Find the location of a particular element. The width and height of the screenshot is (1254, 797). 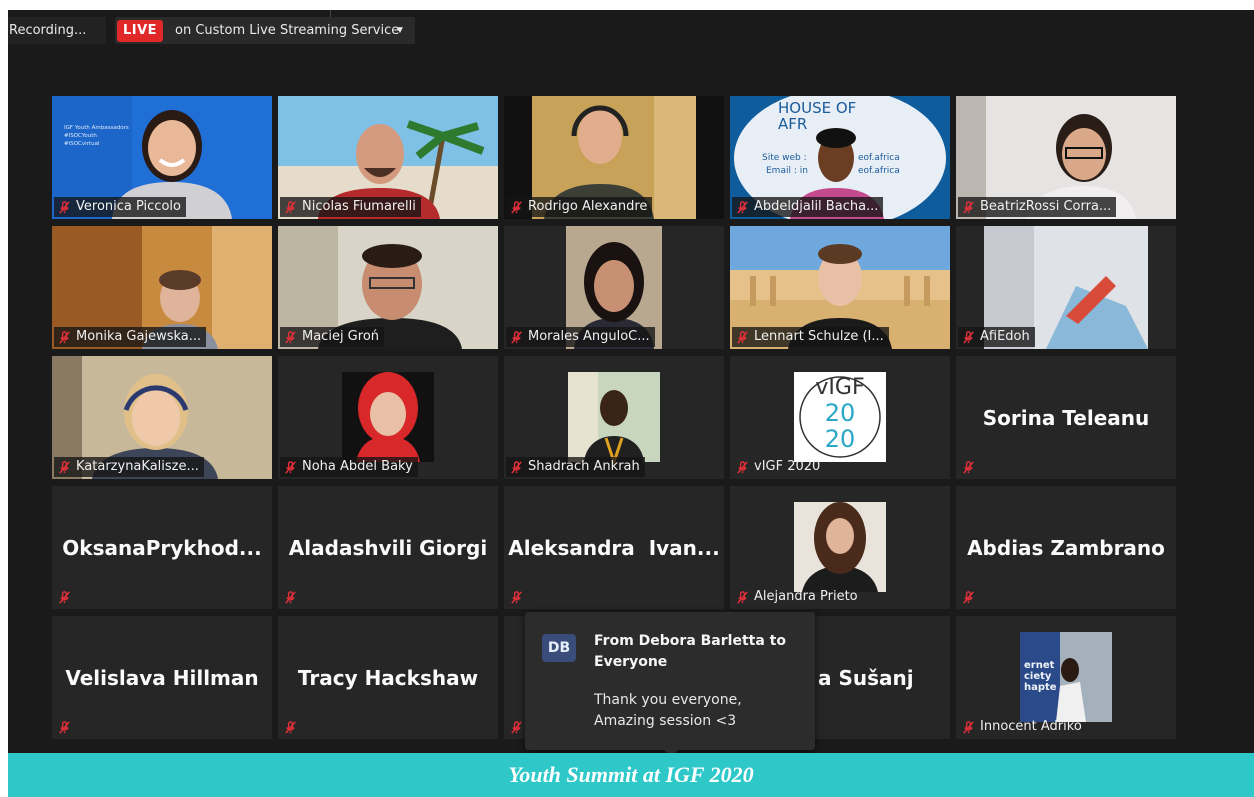

participant-tile: Shadrach Ankrah is located at coordinates (614, 417).